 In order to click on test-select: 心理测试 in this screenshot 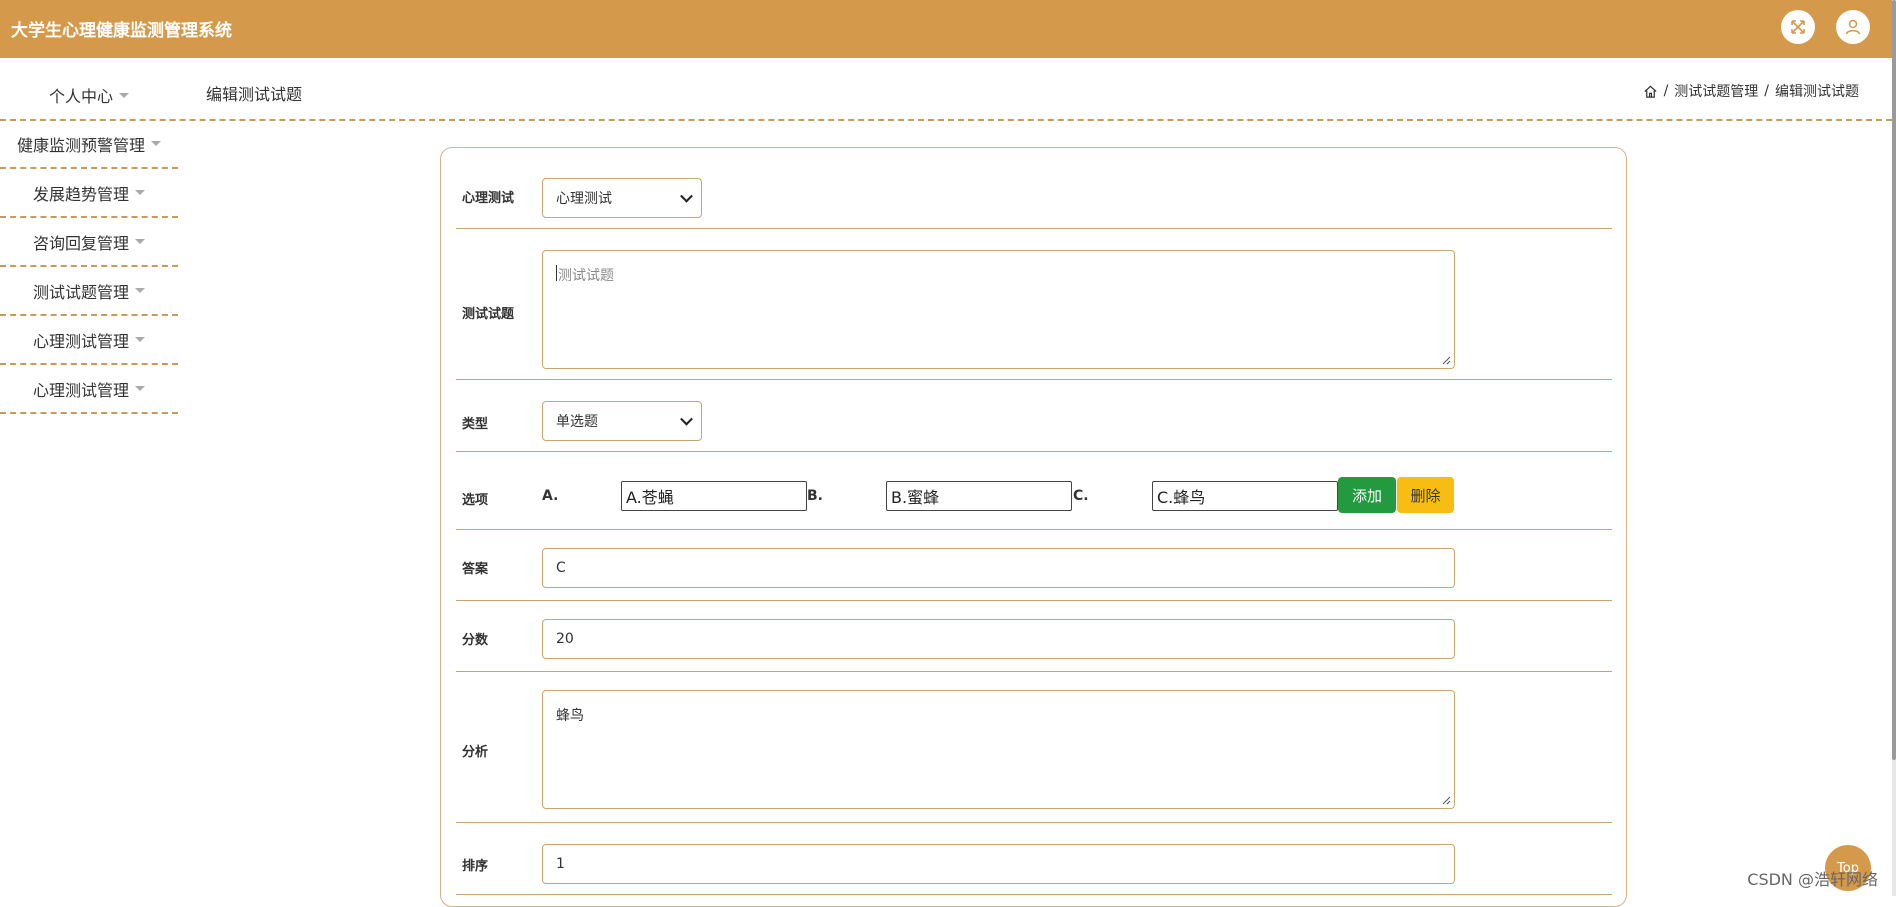, I will do `click(622, 198)`.